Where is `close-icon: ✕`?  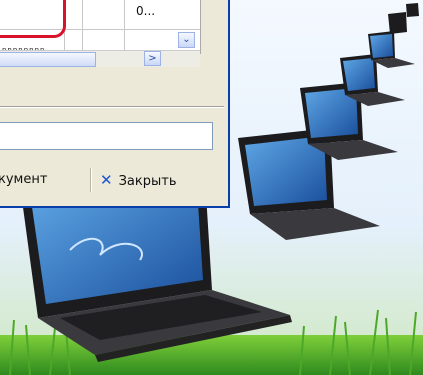 close-icon: ✕ is located at coordinates (106, 180).